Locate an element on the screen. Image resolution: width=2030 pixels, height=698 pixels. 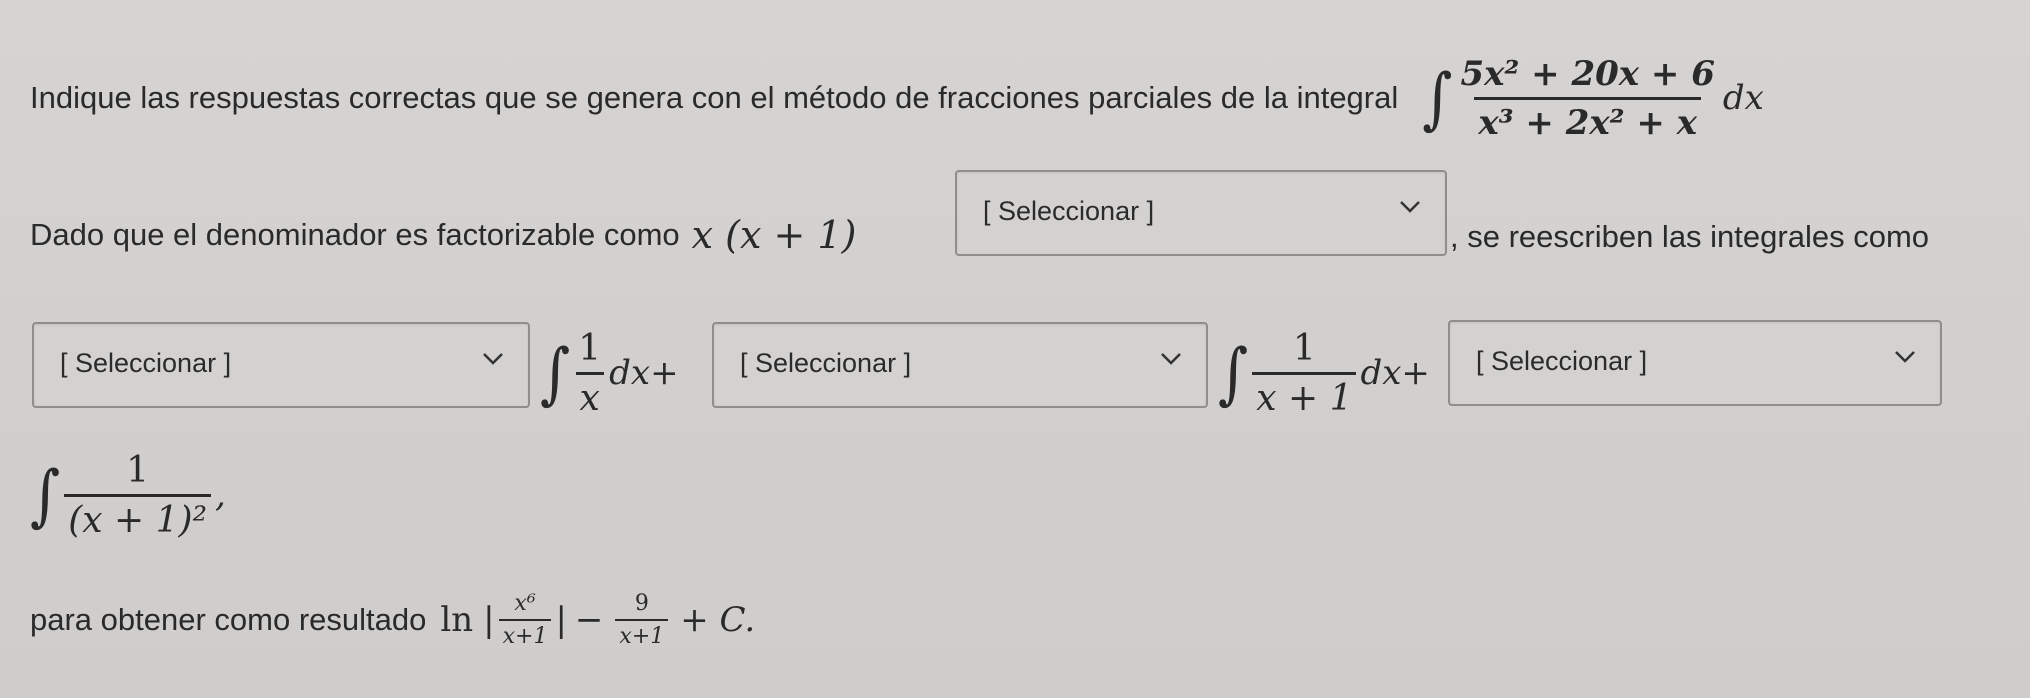
term3-integral-sign: ∫ is located at coordinates (45, 495).